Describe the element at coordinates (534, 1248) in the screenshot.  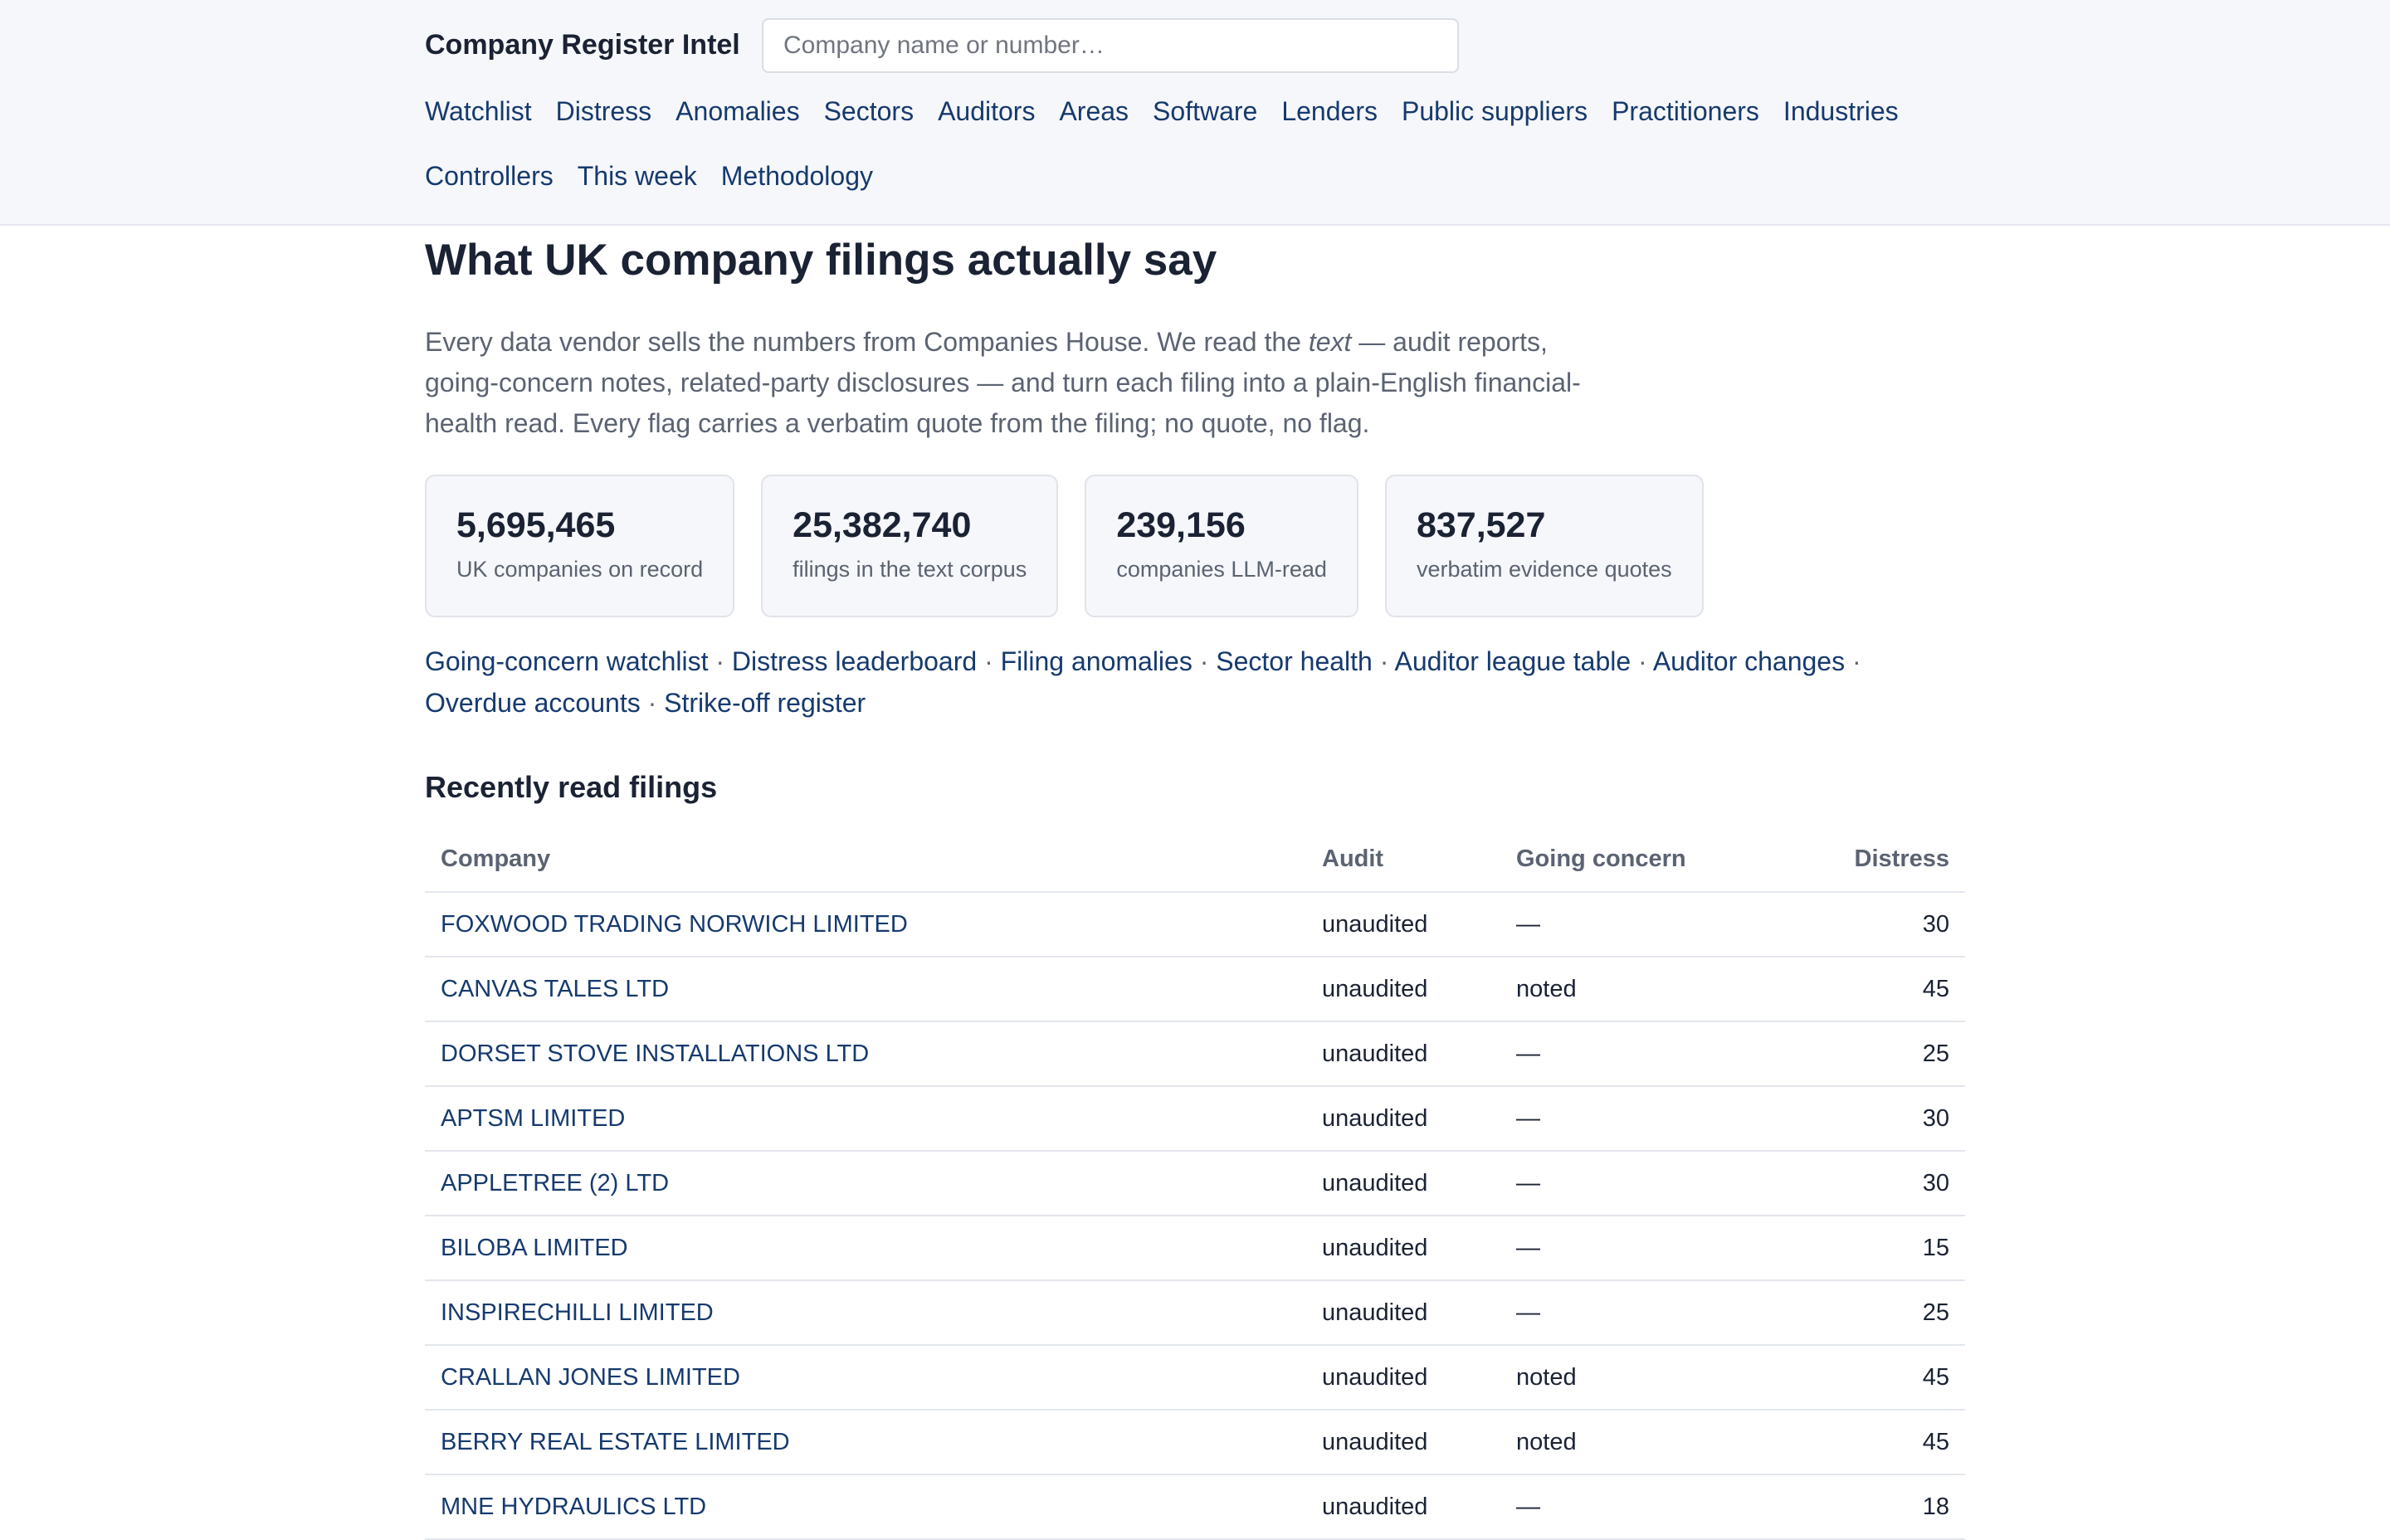
I see `company-link: BILOBA LIMITED` at that location.